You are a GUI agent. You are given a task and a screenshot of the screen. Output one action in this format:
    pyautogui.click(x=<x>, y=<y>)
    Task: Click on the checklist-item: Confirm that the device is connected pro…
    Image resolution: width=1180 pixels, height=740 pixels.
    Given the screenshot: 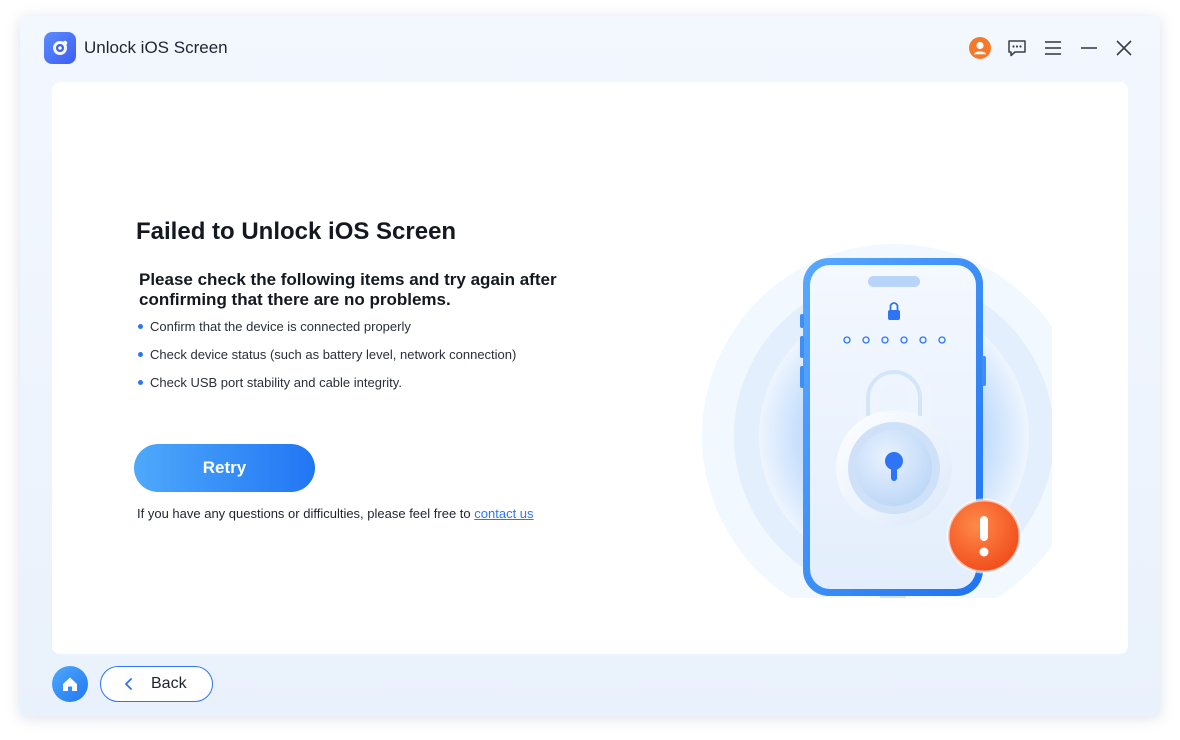 What is the action you would take?
    pyautogui.click(x=327, y=334)
    